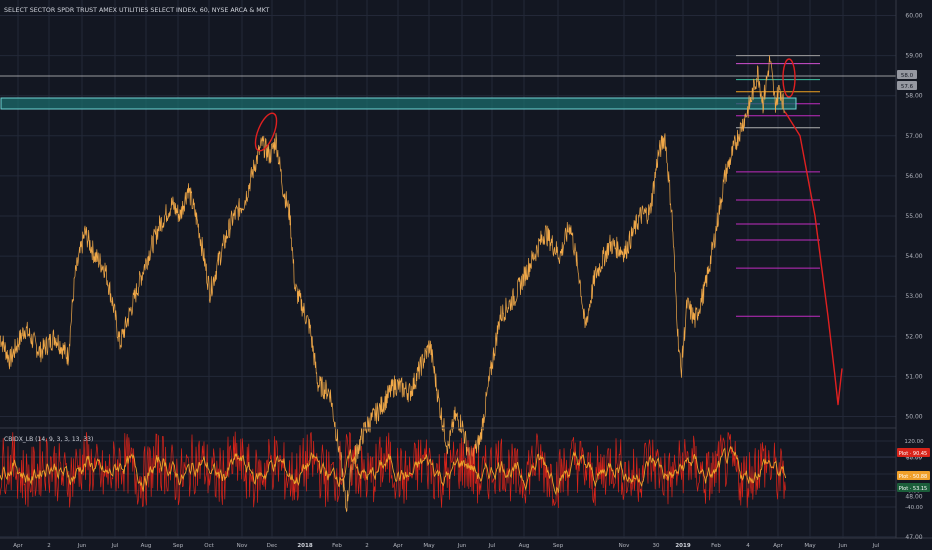  I want to click on price-tick-label-0: 60.00, so click(913, 16).